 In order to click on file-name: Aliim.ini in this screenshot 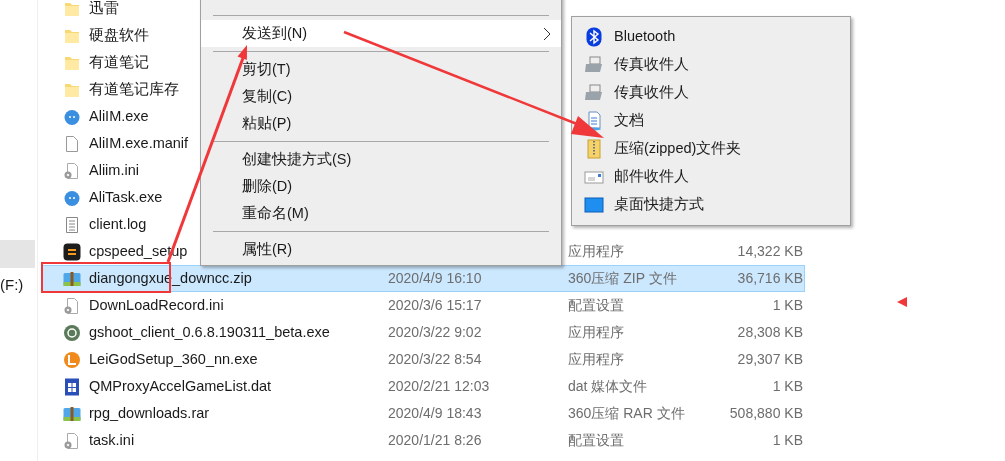, I will do `click(114, 170)`.